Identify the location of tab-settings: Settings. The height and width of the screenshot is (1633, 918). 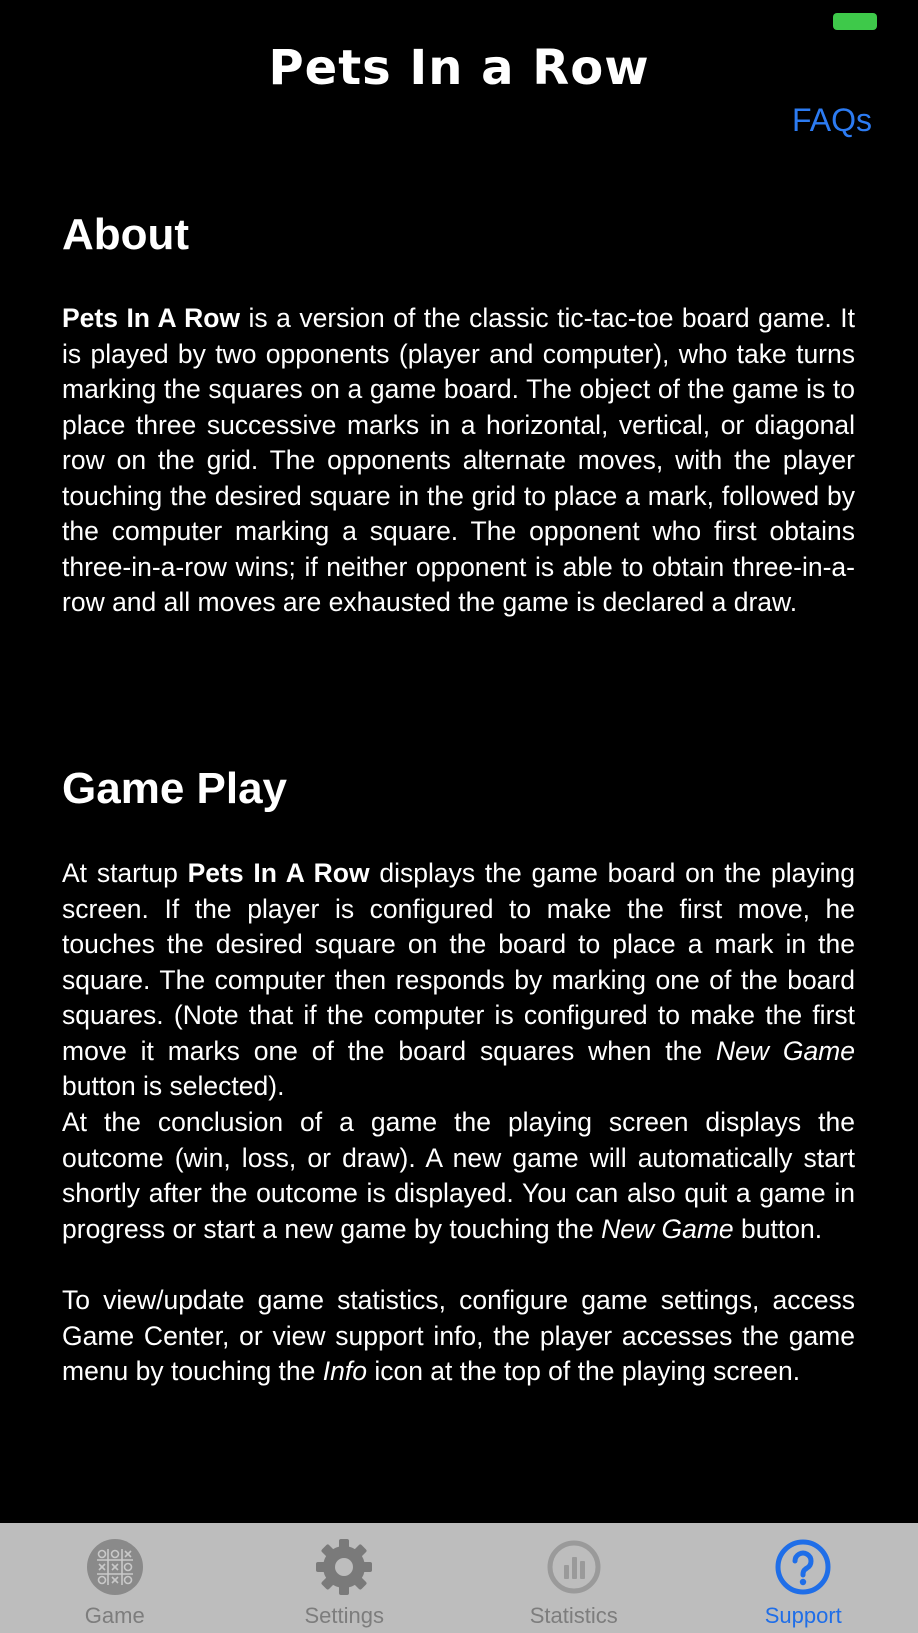
(344, 1578).